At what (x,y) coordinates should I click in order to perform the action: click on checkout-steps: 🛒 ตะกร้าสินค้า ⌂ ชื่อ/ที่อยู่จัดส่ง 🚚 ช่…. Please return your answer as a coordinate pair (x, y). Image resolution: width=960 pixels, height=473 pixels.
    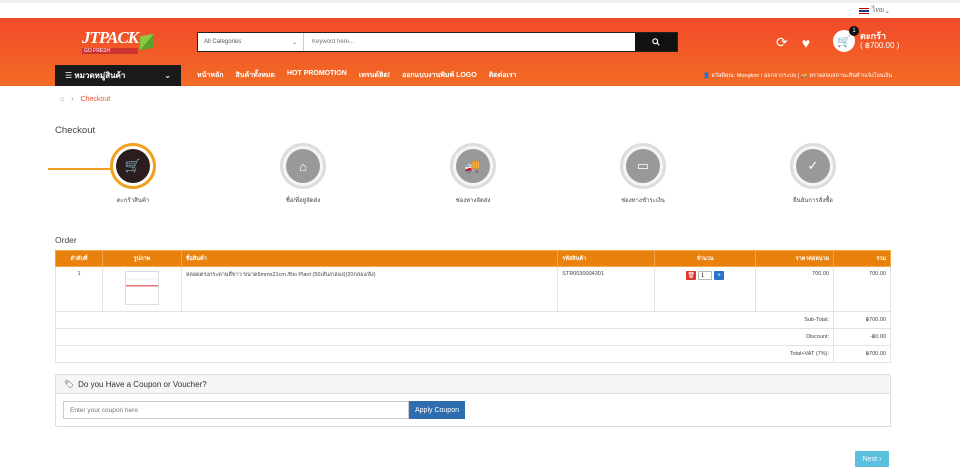
    Looking at the image, I should click on (480, 178).